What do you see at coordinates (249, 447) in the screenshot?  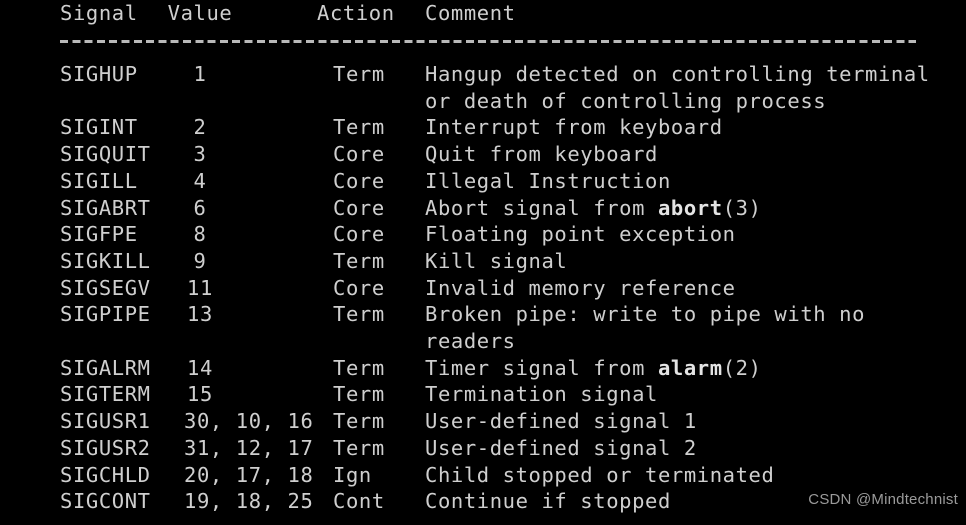 I see `cell-signal-value: 31, 12, 17` at bounding box center [249, 447].